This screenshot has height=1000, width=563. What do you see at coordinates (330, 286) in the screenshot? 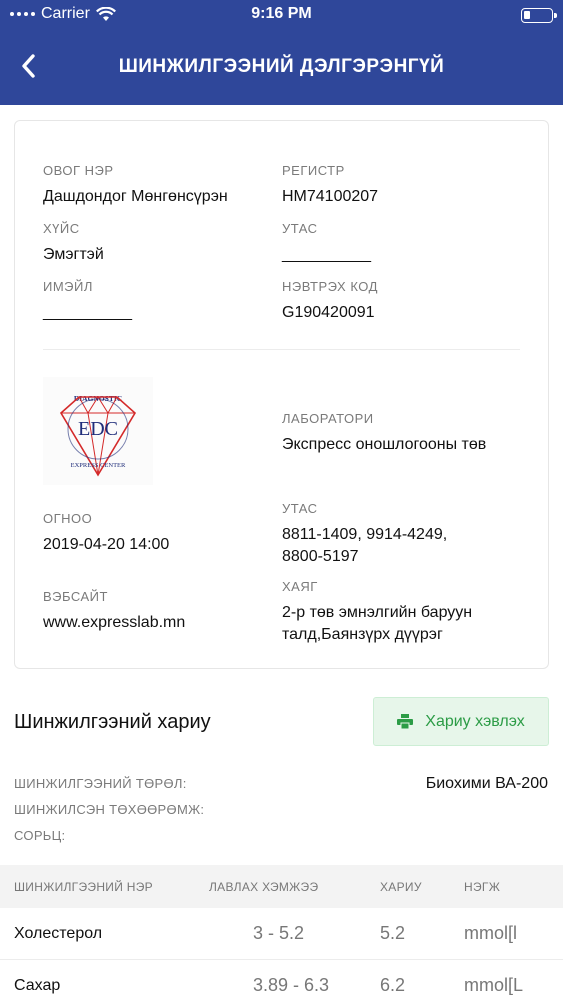
I see `login-code-label: НЭВТРЭХ КОД` at bounding box center [330, 286].